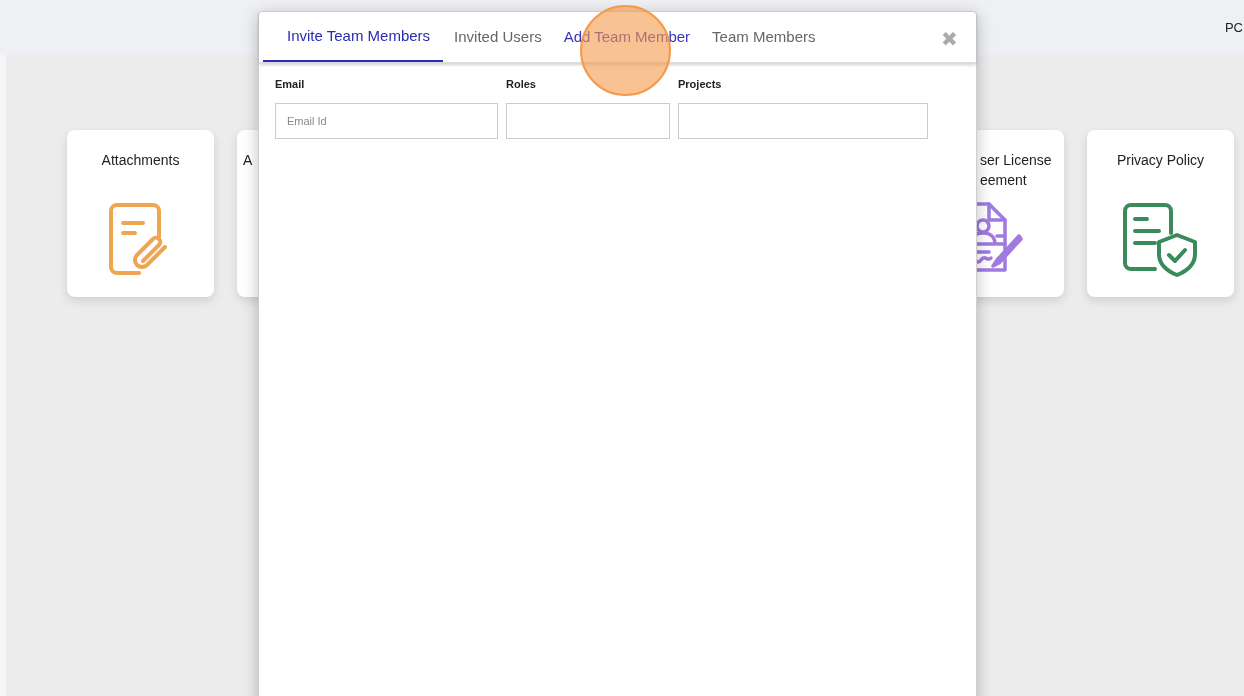  What do you see at coordinates (386, 120) in the screenshot?
I see `input-field: Email Id` at bounding box center [386, 120].